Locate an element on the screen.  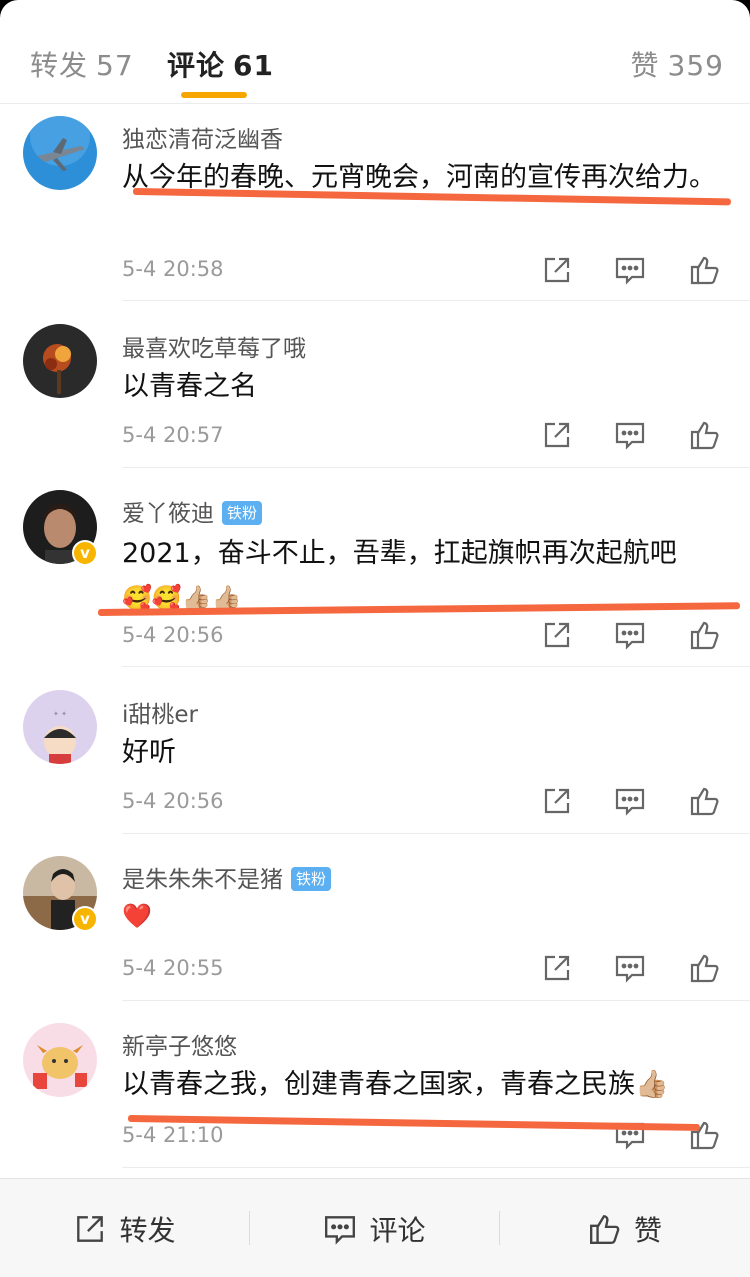
like-button: 赞 is located at coordinates (625, 1228).